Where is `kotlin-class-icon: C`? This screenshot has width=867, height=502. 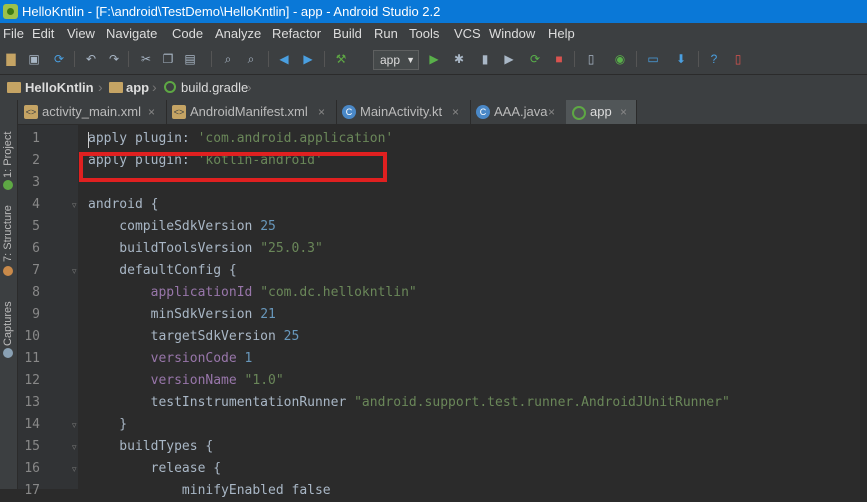
kotlin-class-icon: C is located at coordinates (349, 112).